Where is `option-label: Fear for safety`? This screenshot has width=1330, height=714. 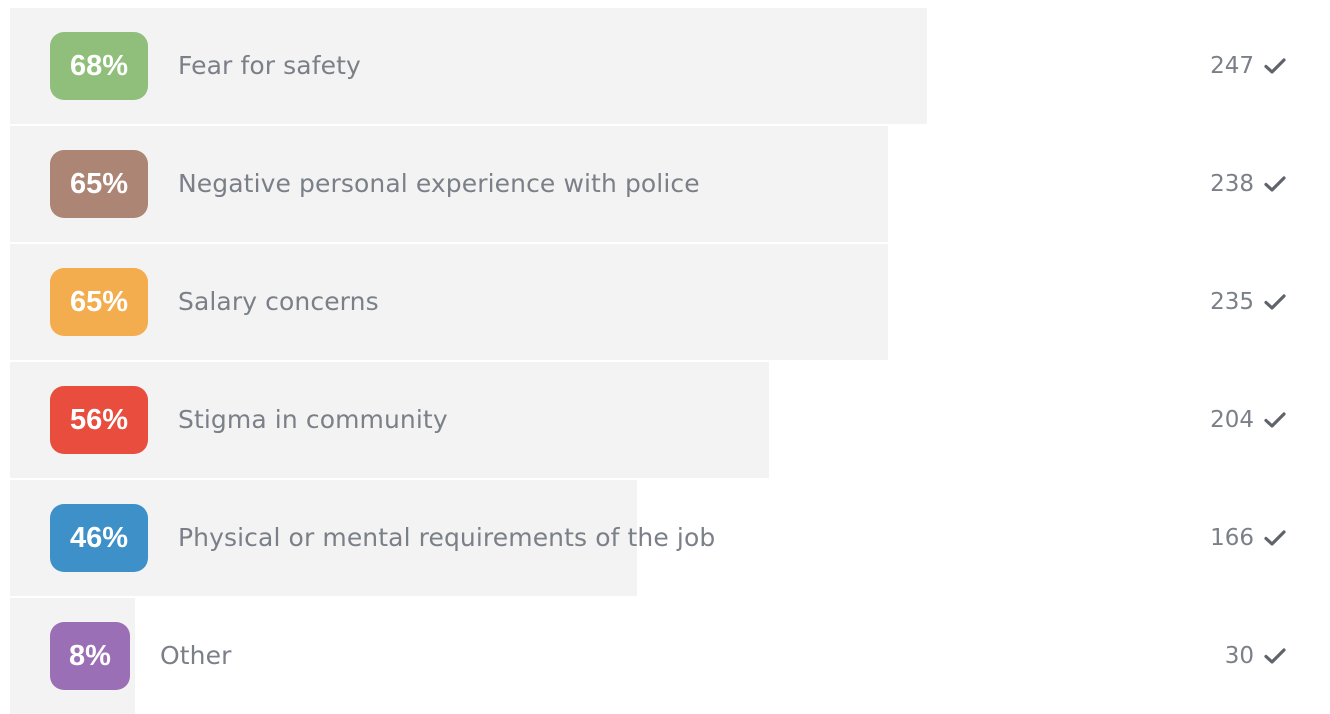
option-label: Fear for safety is located at coordinates (269, 65).